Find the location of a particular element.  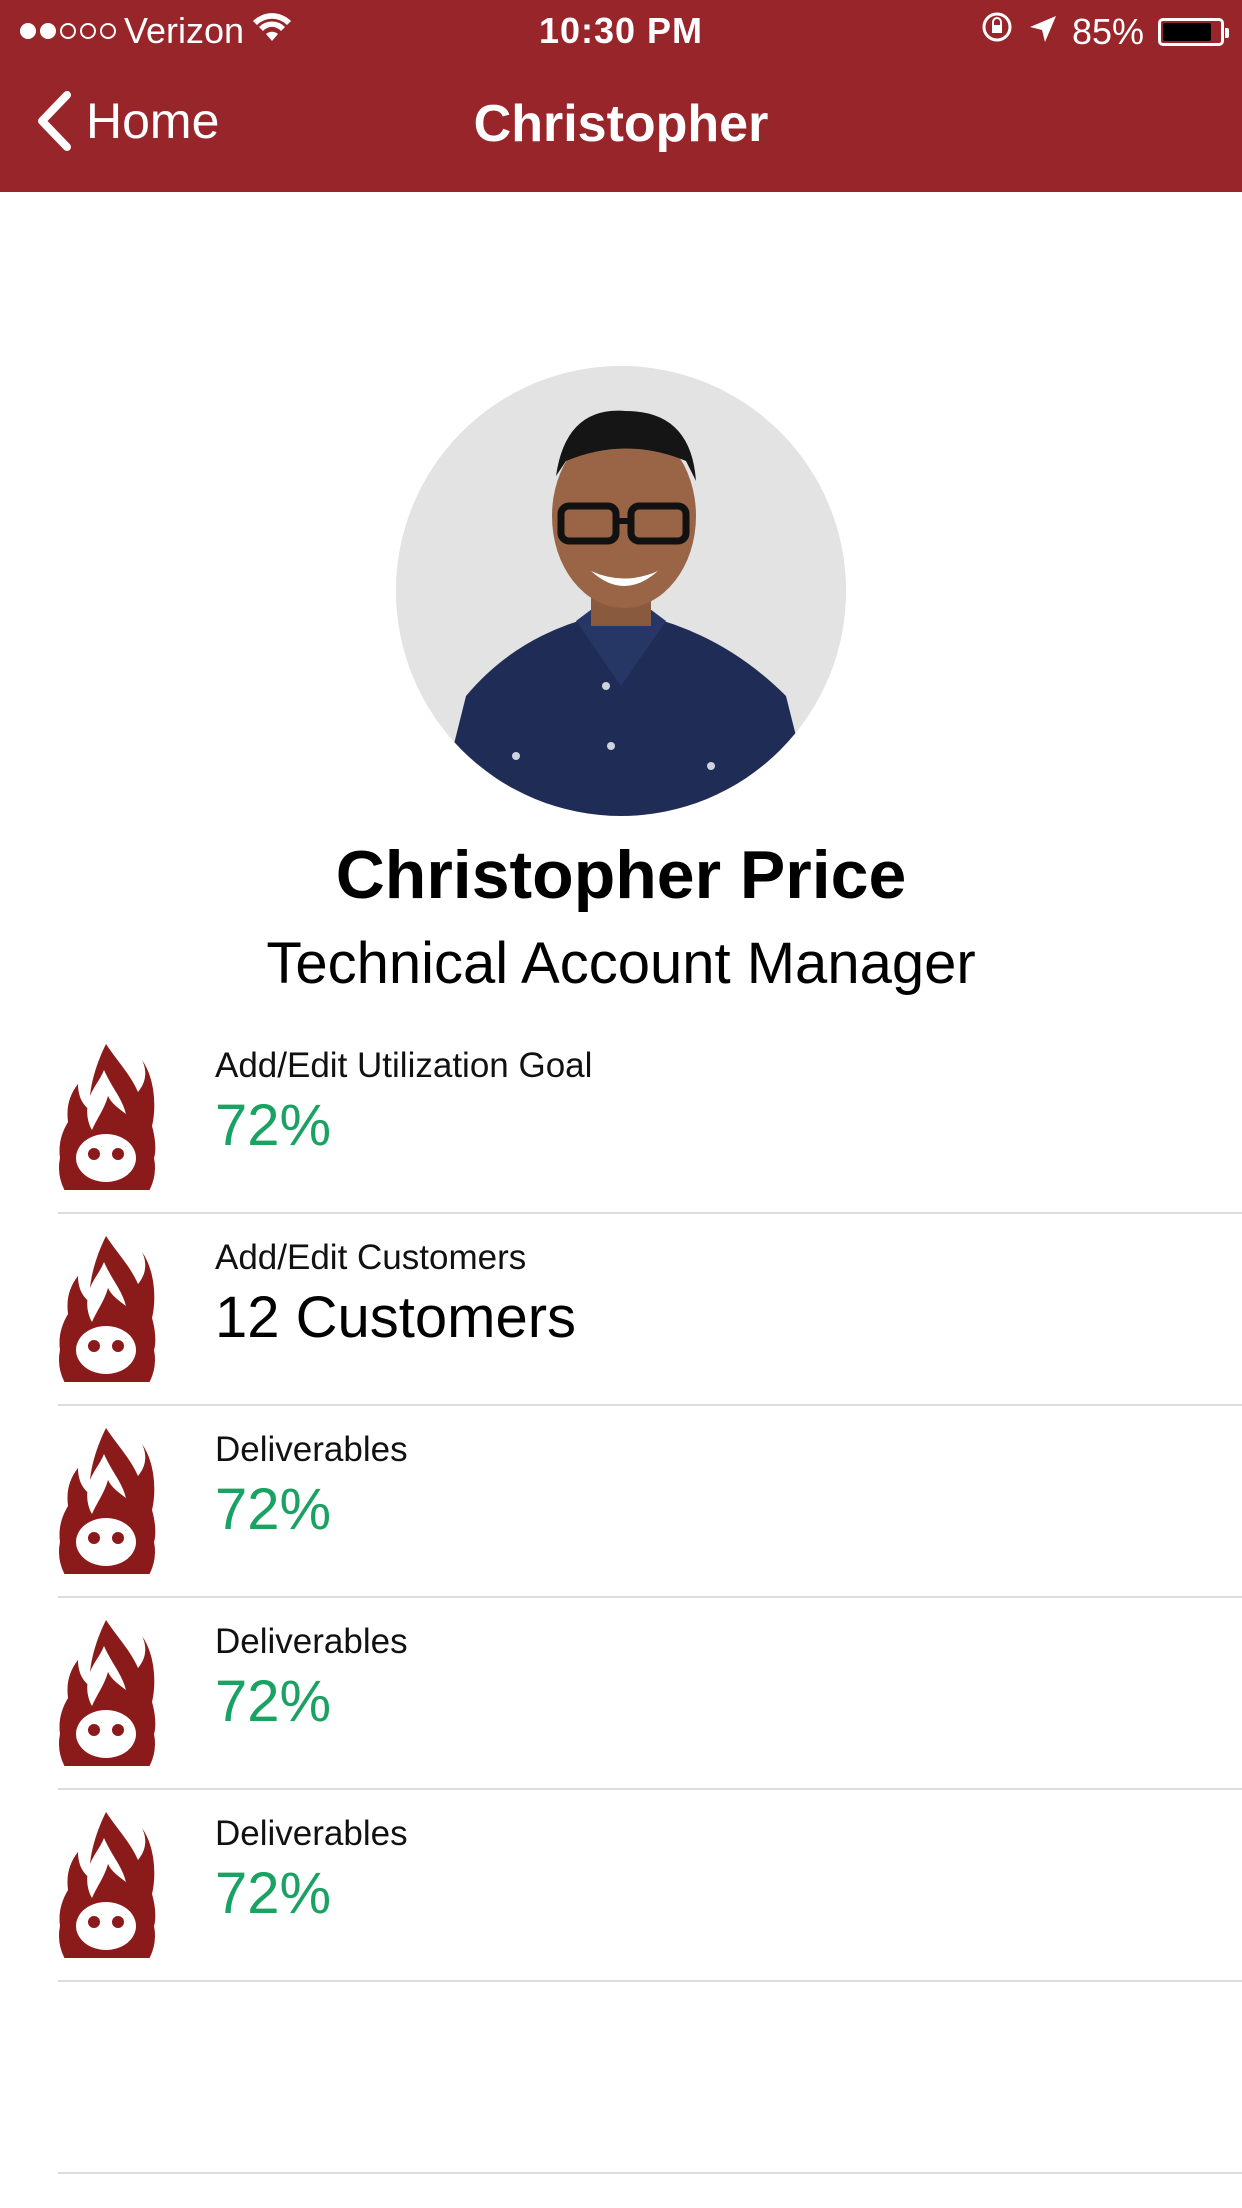

list-item-customers: Add/Edit Customers 12 Customers is located at coordinates (621, 1310).